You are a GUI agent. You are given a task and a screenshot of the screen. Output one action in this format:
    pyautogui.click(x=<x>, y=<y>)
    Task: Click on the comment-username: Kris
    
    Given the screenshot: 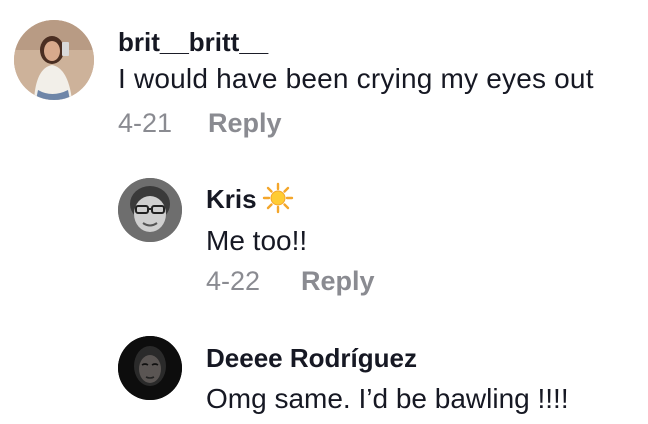 What is the action you would take?
    pyautogui.click(x=231, y=199)
    